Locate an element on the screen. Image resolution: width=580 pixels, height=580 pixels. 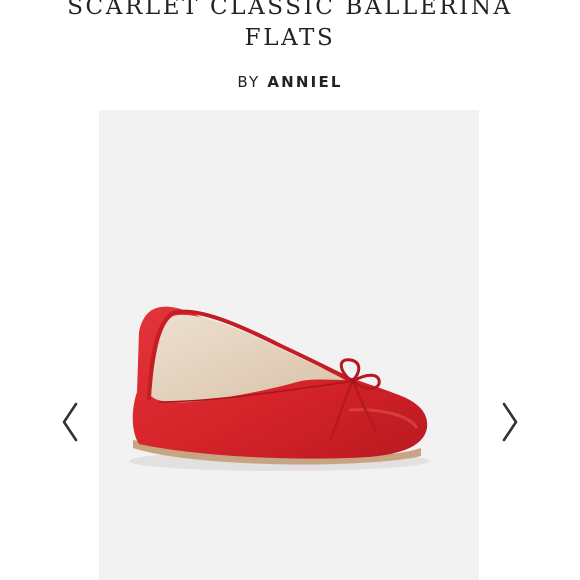
carousel-next-button is located at coordinates (510, 422).